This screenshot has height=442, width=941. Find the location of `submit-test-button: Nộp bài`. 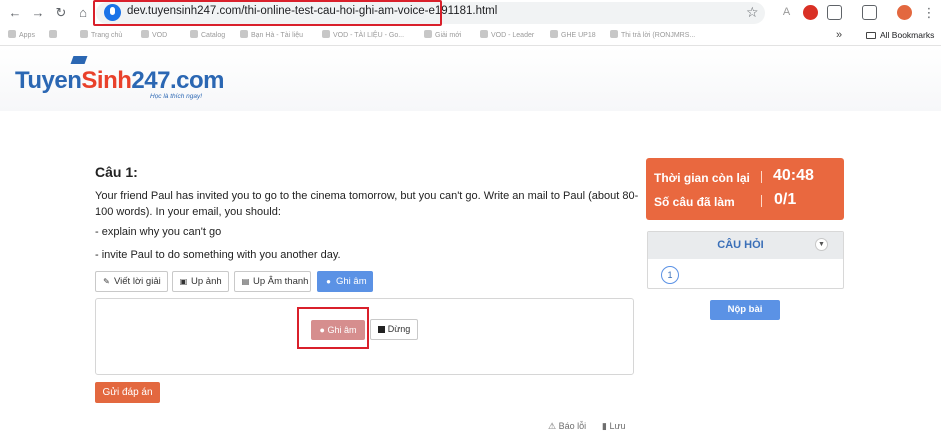

submit-test-button: Nộp bài is located at coordinates (745, 310).